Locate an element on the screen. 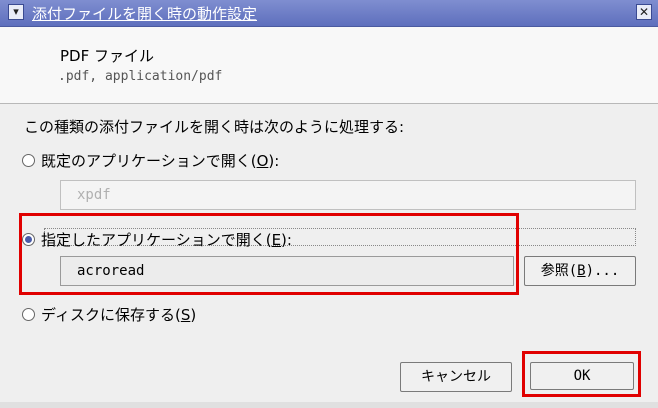 Image resolution: width=658 pixels, height=408 pixels. radio-default-app: 既定のアプリケーションで開く(O): is located at coordinates (150, 160).